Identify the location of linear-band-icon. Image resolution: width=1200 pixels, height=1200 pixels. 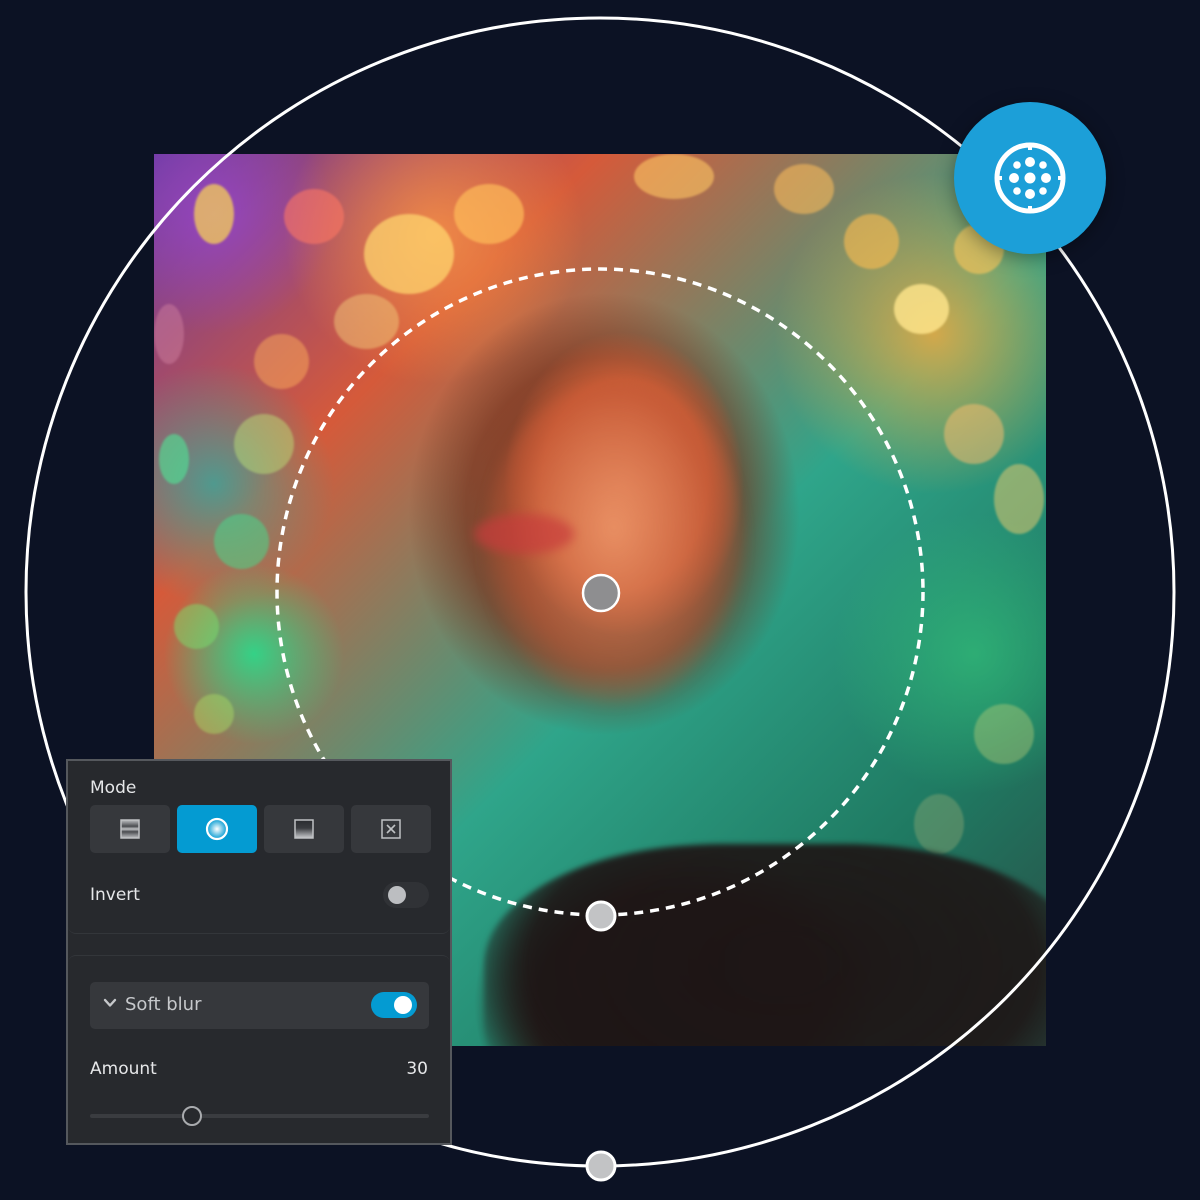
(130, 829).